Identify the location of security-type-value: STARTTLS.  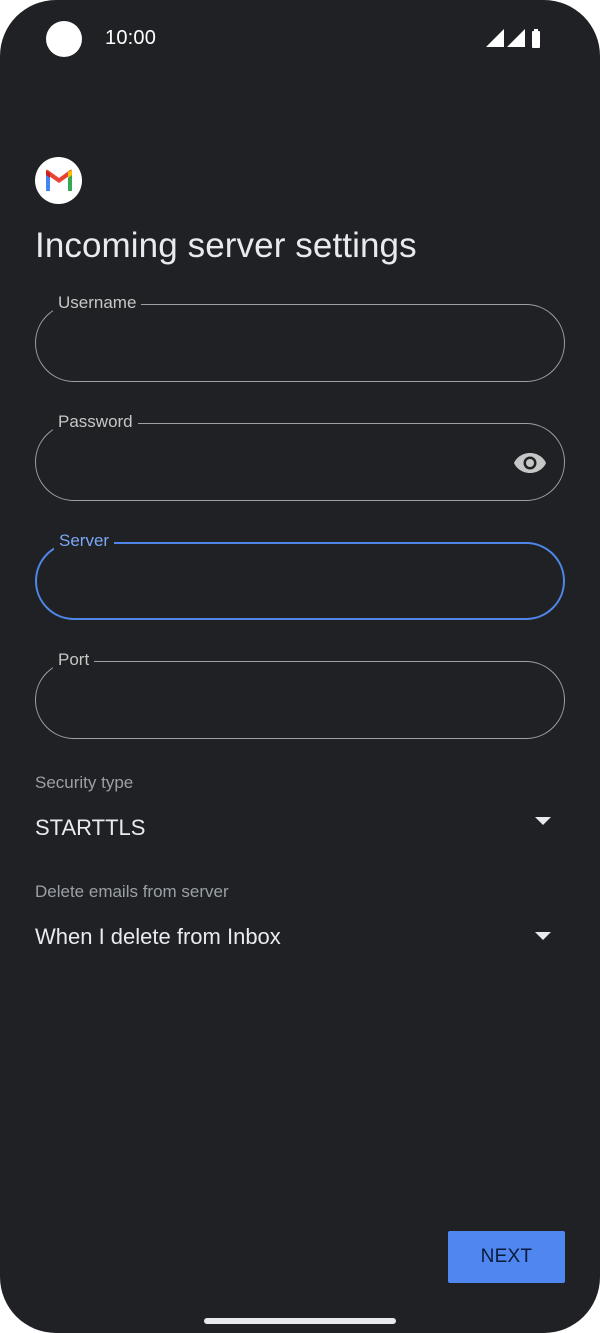
(90, 827).